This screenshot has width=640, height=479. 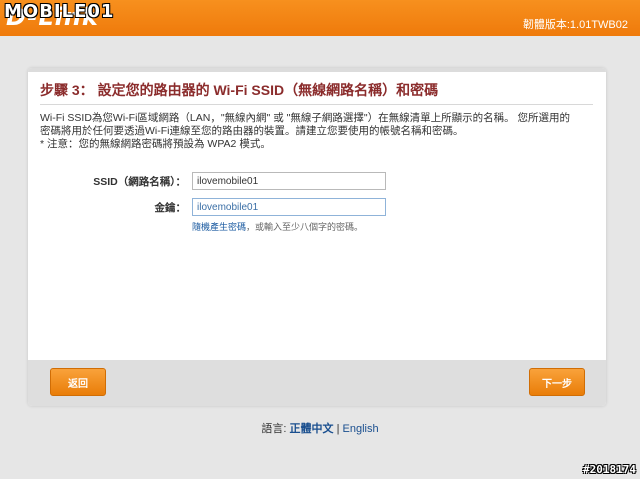 What do you see at coordinates (305, 227) in the screenshot?
I see `hint-text: ，或輸入至少八個字的密碼。` at bounding box center [305, 227].